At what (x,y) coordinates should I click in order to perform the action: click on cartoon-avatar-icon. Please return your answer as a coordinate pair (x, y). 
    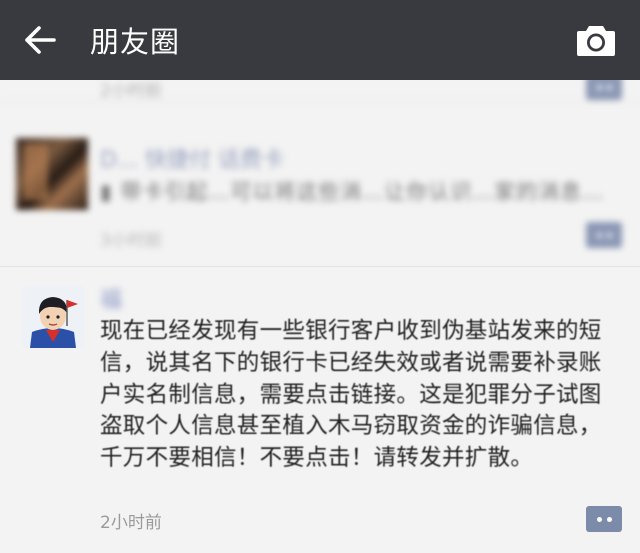
    Looking at the image, I should click on (53, 317).